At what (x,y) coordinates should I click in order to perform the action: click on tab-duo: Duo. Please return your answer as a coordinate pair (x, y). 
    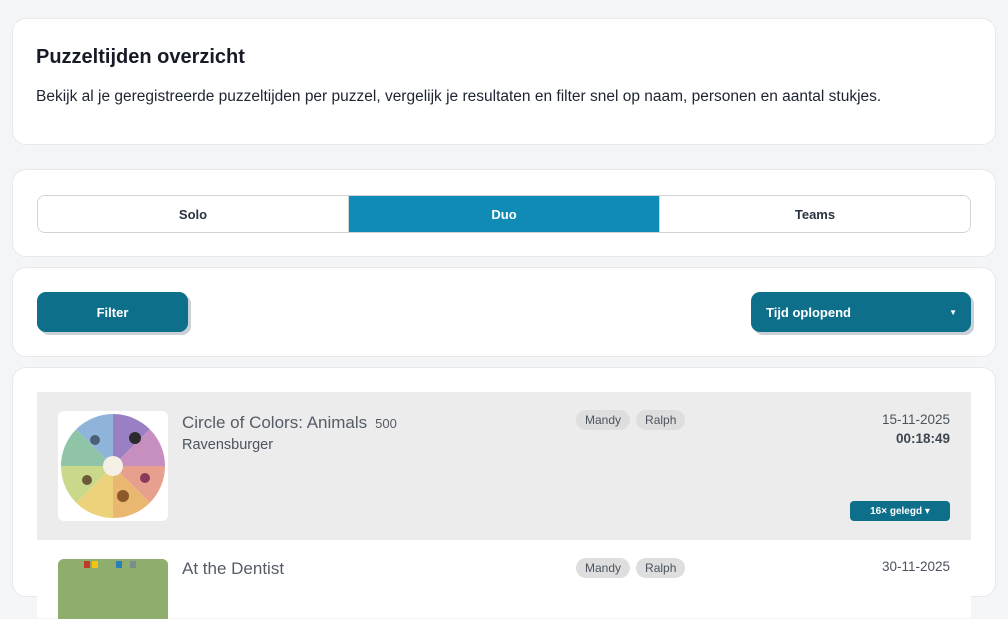
    Looking at the image, I should click on (504, 214).